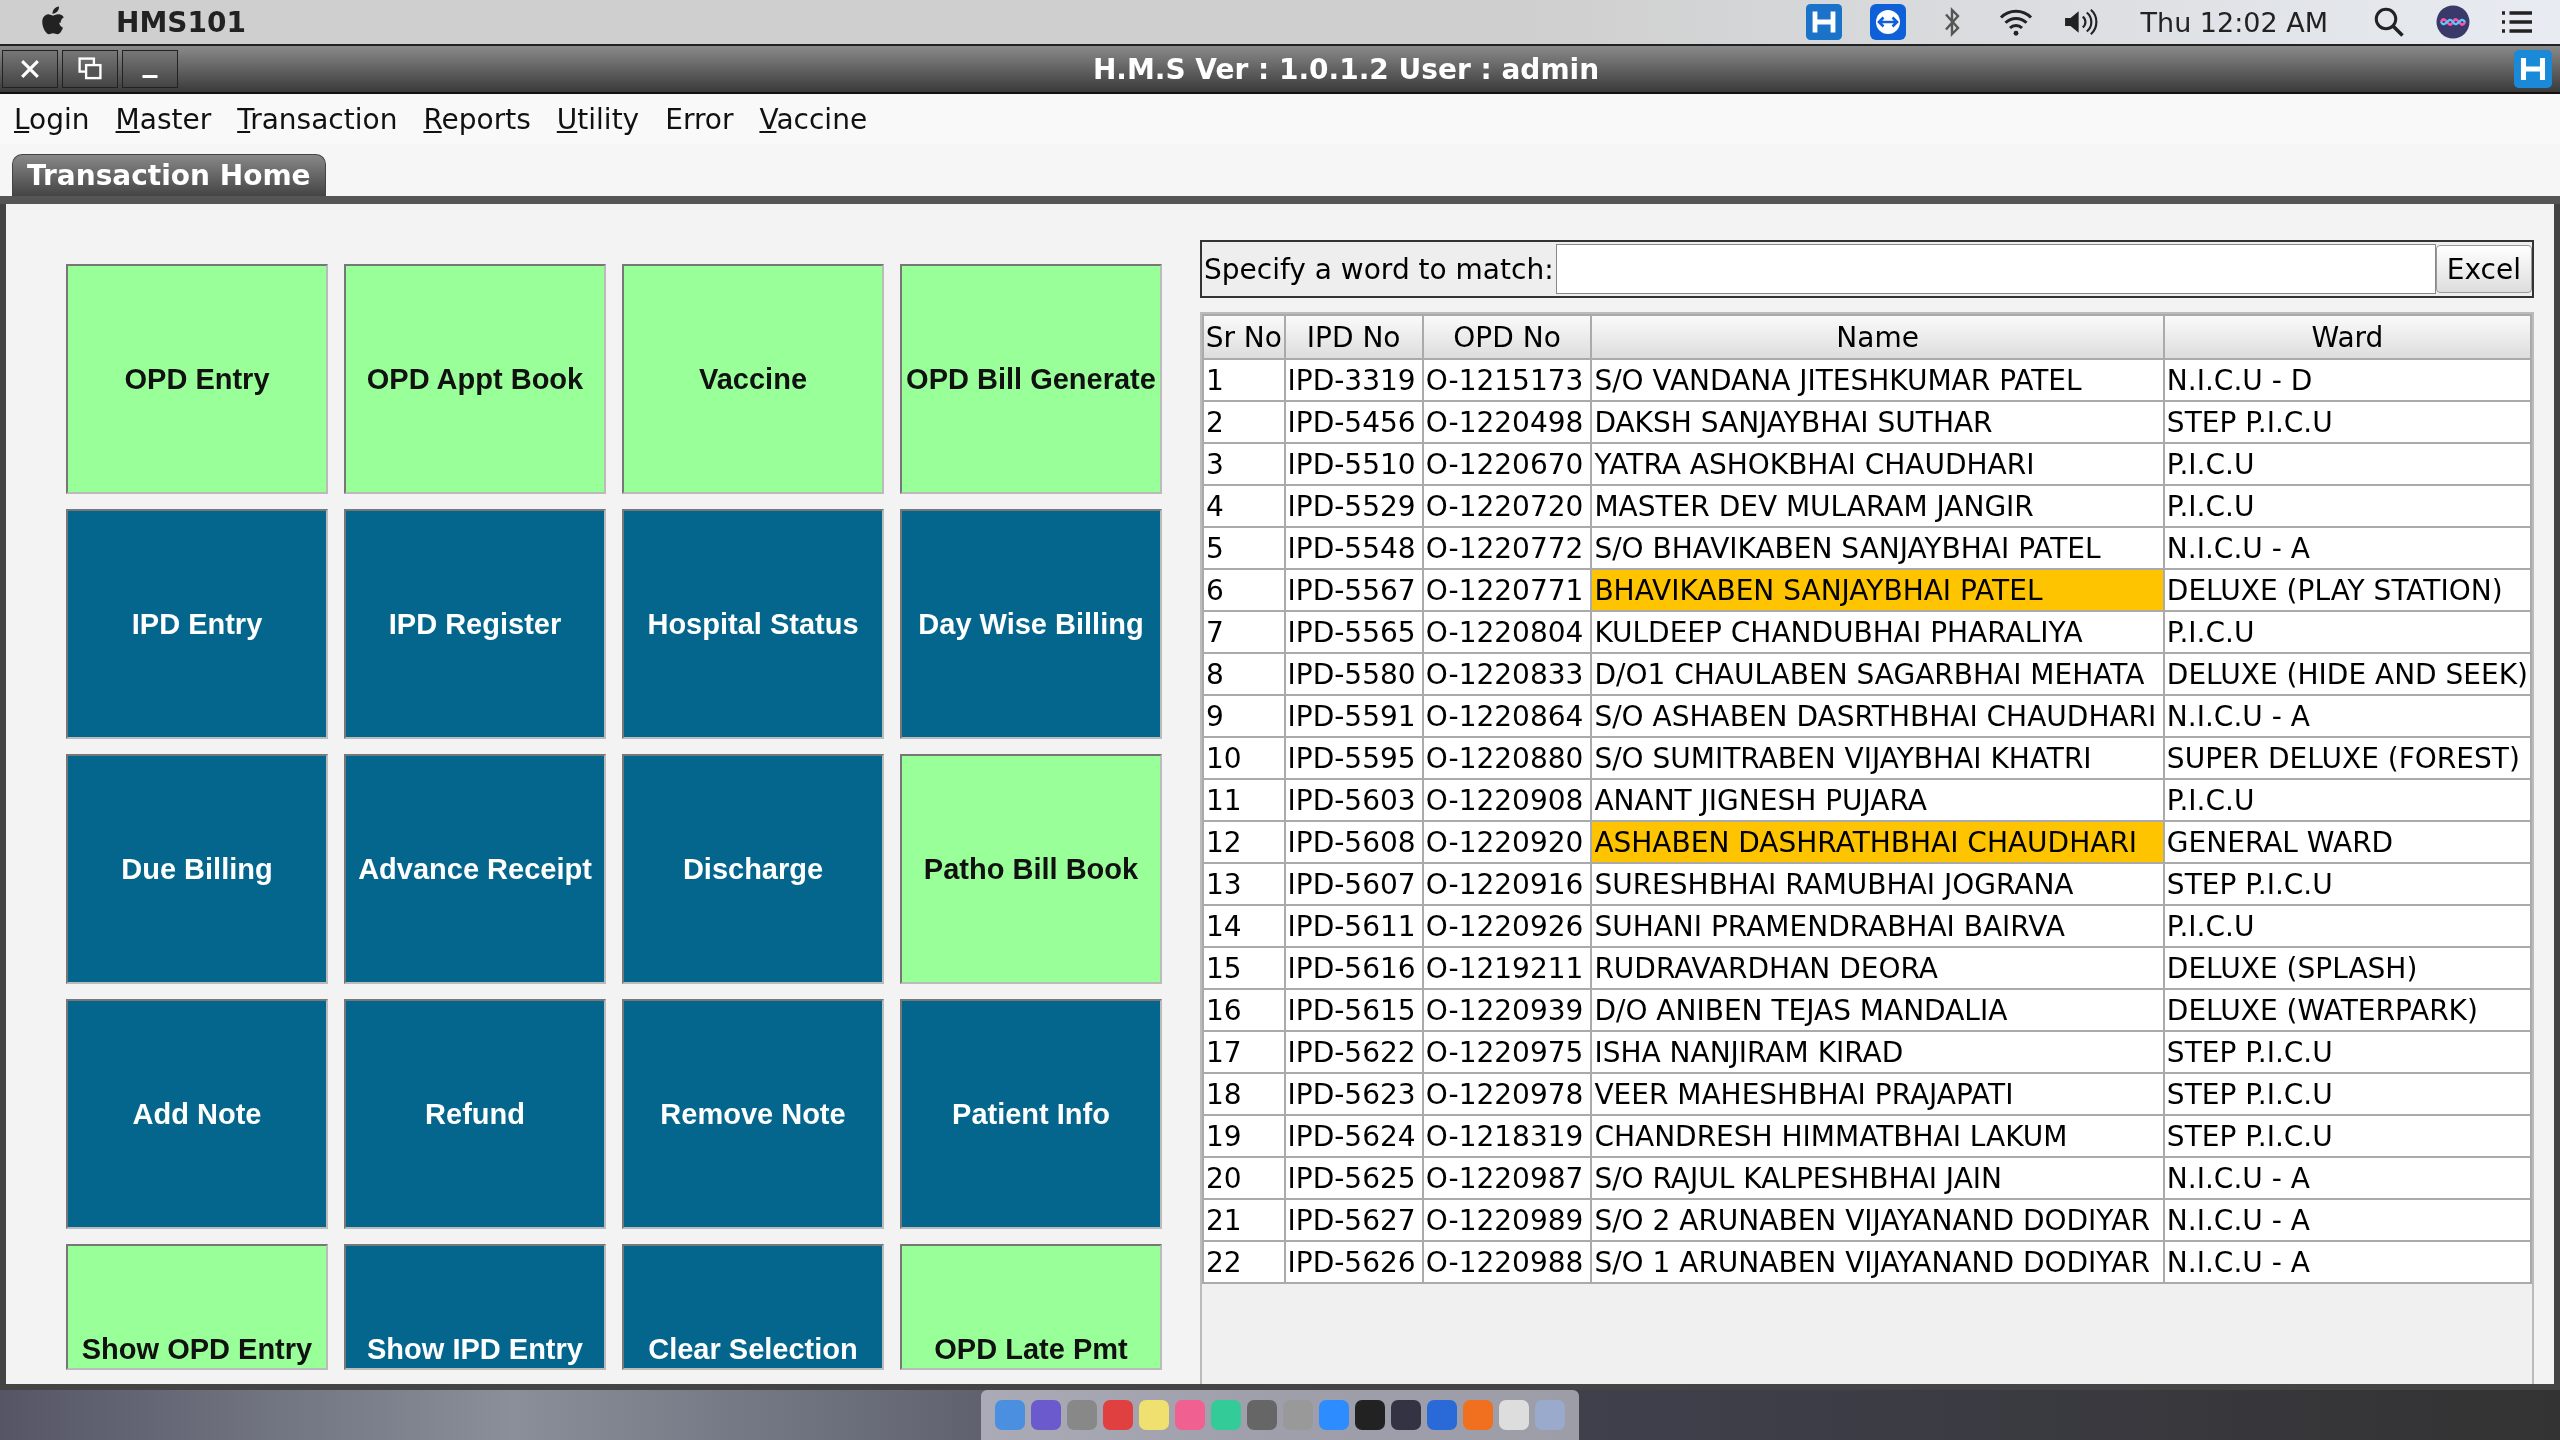  I want to click on table-cell: S/O 2 ARUNABEN VIJAYANAND DODIYAR, so click(1877, 1220).